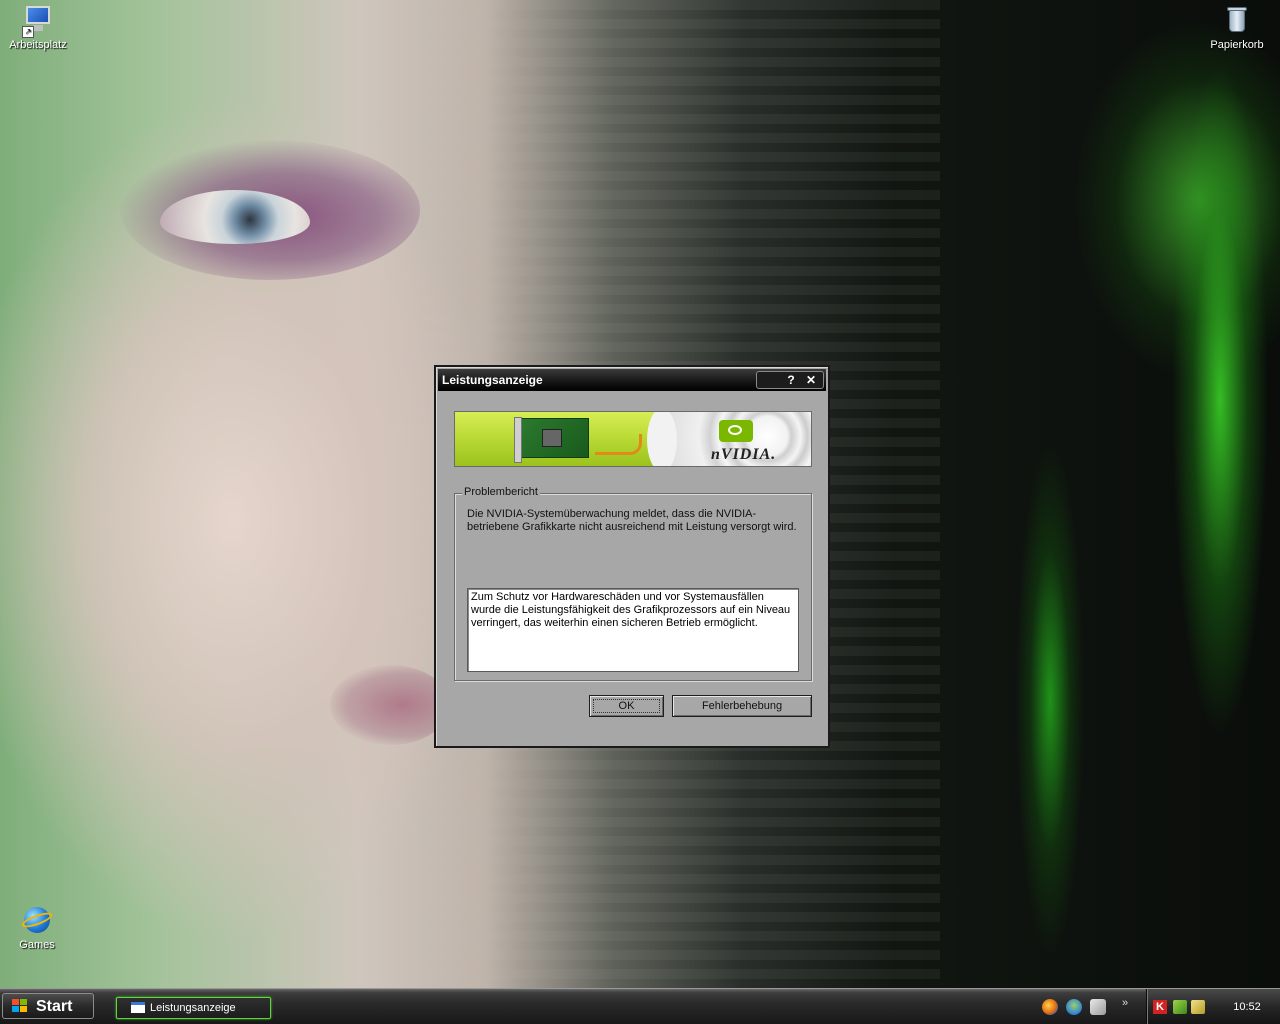 The width and height of the screenshot is (1280, 1024). I want to click on desktop-icon-my-computer: ↗ Arbeitsplatz, so click(38, 27).